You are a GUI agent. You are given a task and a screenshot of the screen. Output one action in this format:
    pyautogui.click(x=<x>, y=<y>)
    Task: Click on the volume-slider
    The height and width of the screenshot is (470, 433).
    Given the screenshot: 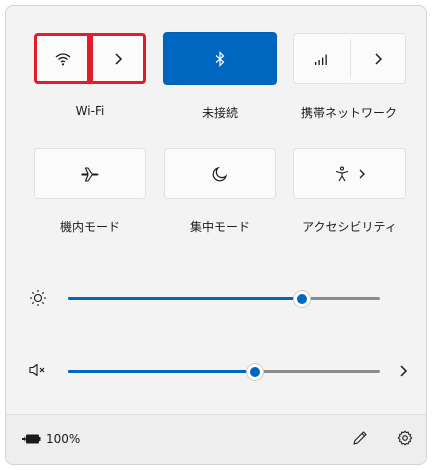 What is the action you would take?
    pyautogui.click(x=224, y=371)
    